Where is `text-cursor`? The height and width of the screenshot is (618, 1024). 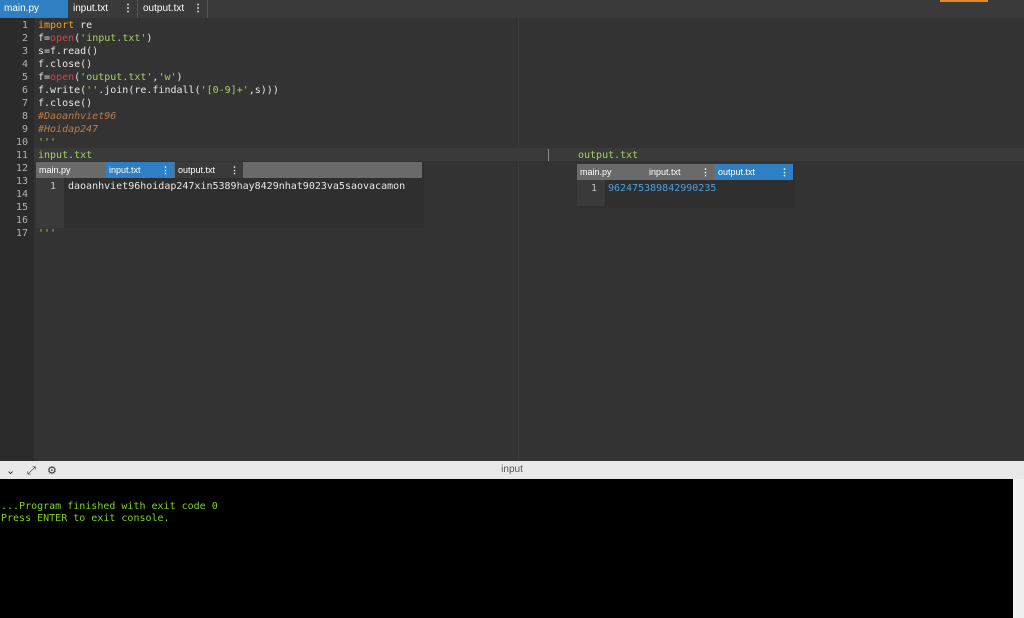 text-cursor is located at coordinates (548, 155).